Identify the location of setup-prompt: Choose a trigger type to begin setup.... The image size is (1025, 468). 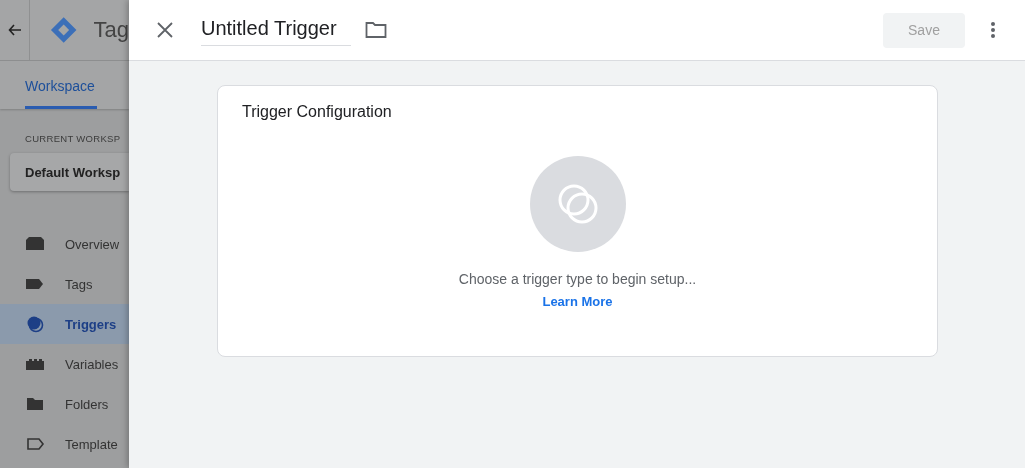
(577, 279).